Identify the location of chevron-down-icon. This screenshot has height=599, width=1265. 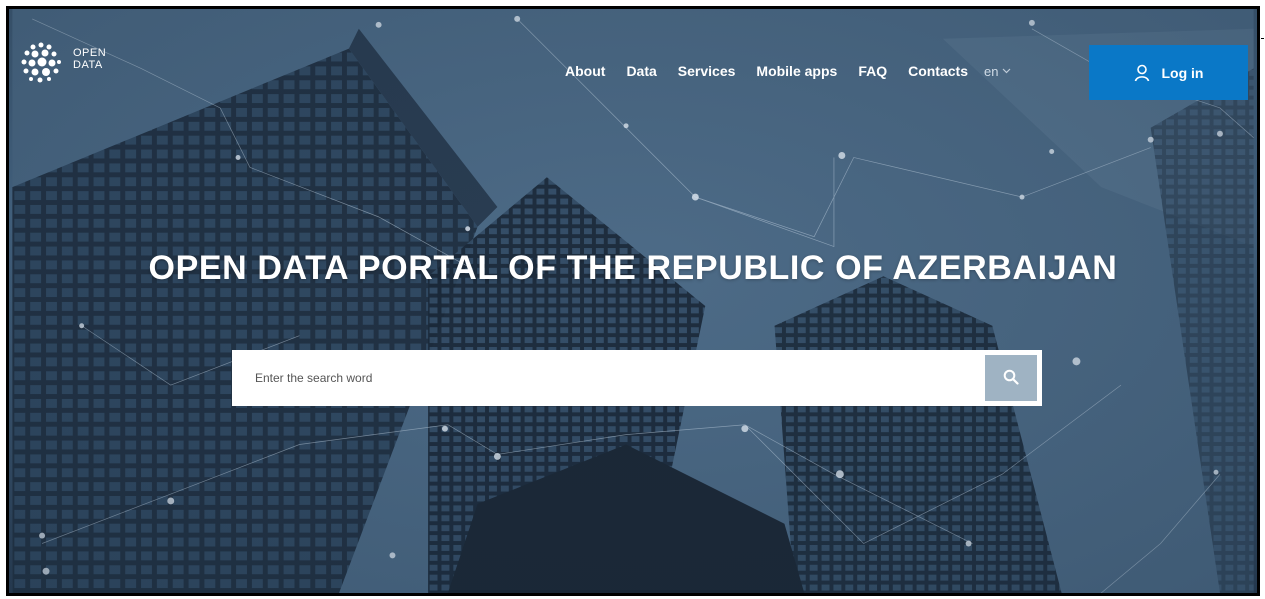
(1006, 71).